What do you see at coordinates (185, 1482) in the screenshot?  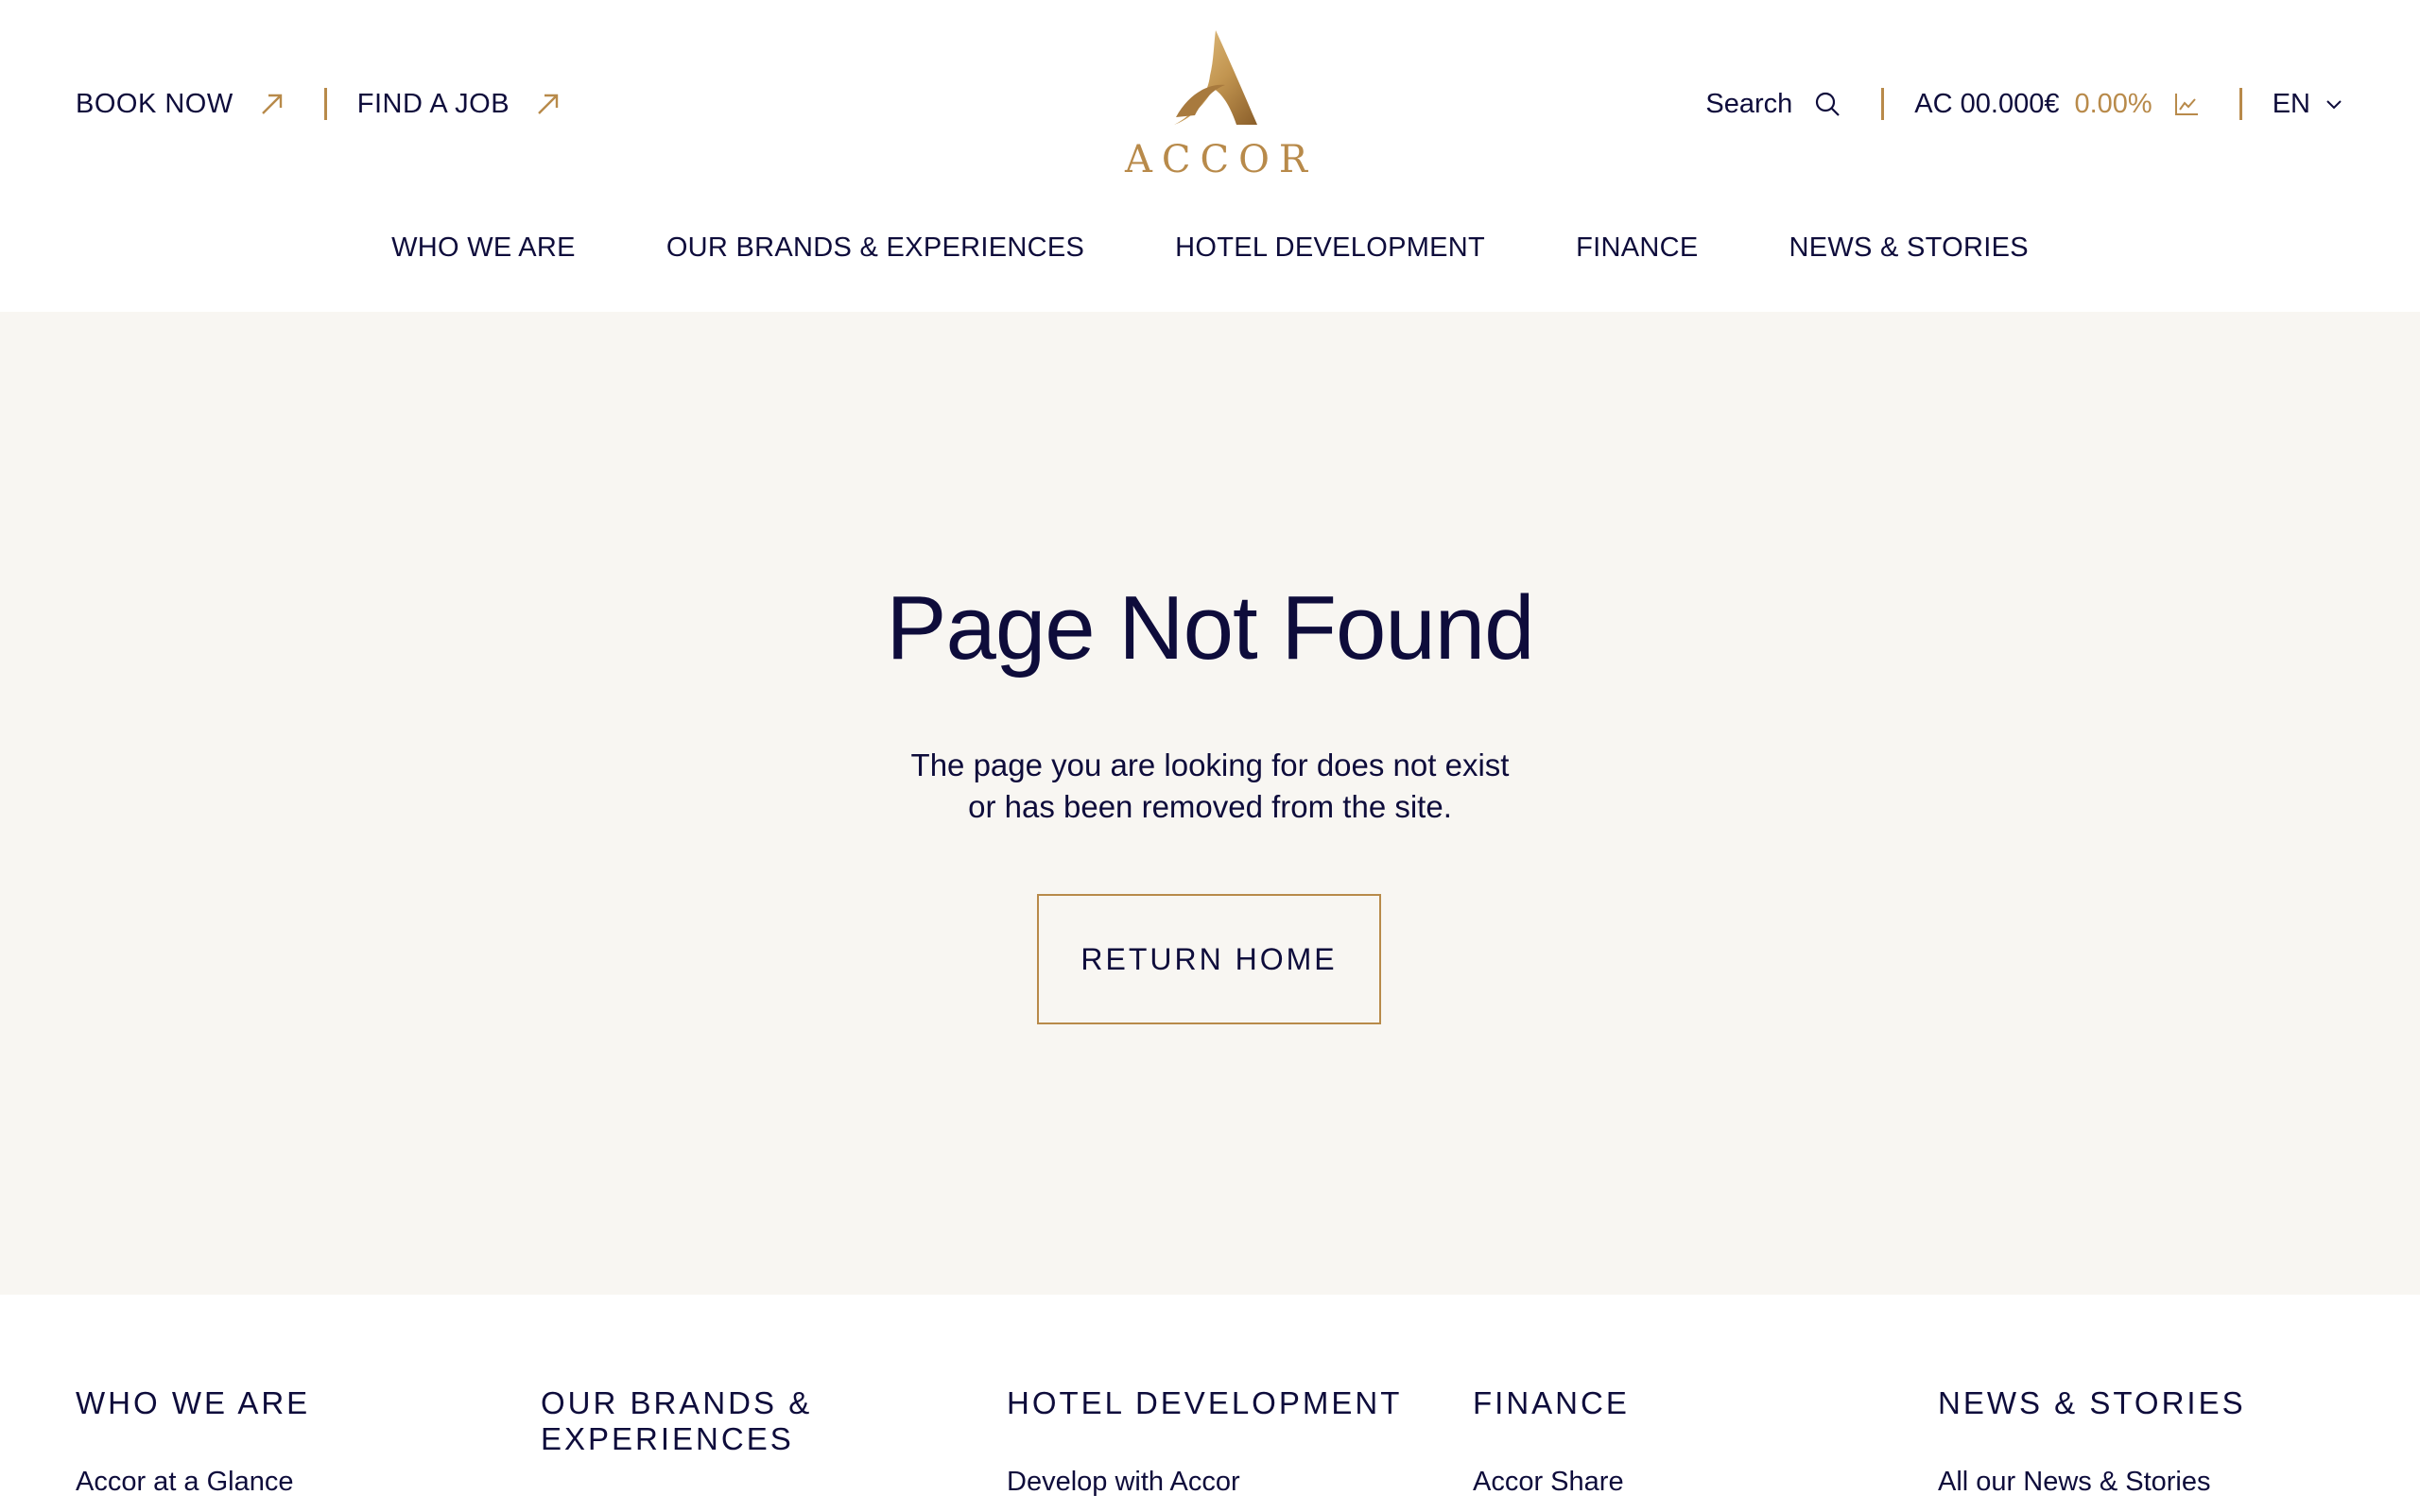 I see `footer-link: Accor at a Glance` at bounding box center [185, 1482].